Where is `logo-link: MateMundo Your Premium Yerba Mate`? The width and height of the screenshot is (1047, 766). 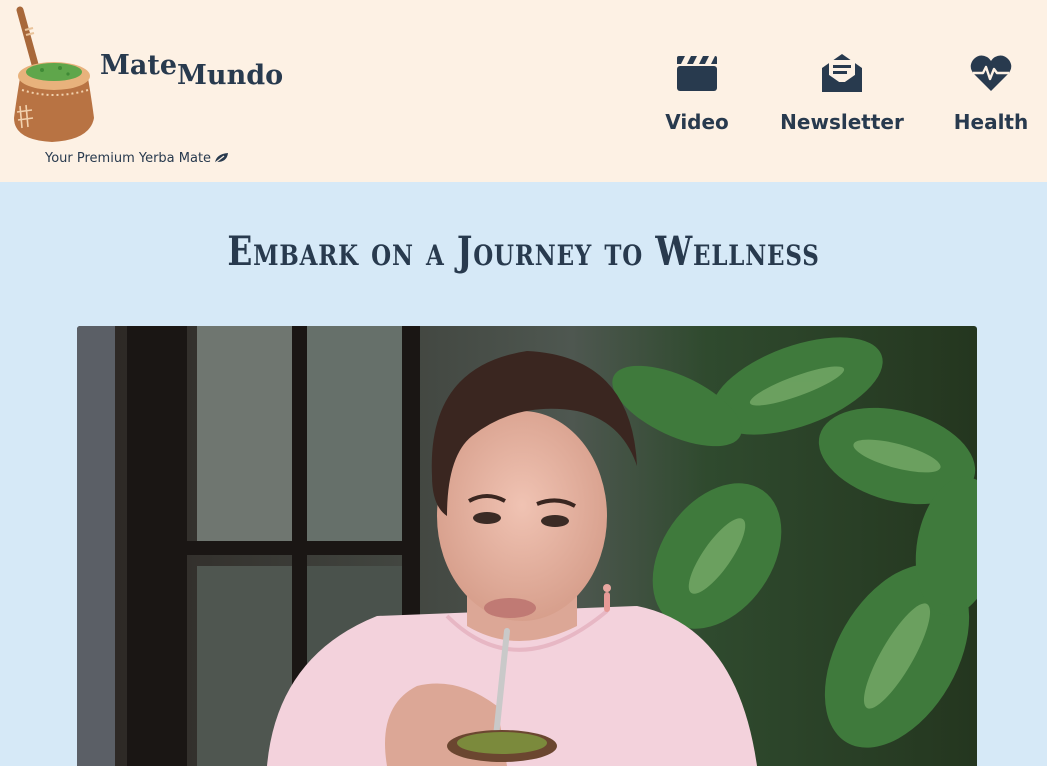 logo-link: MateMundo Your Premium Yerba Mate is located at coordinates (150, 91).